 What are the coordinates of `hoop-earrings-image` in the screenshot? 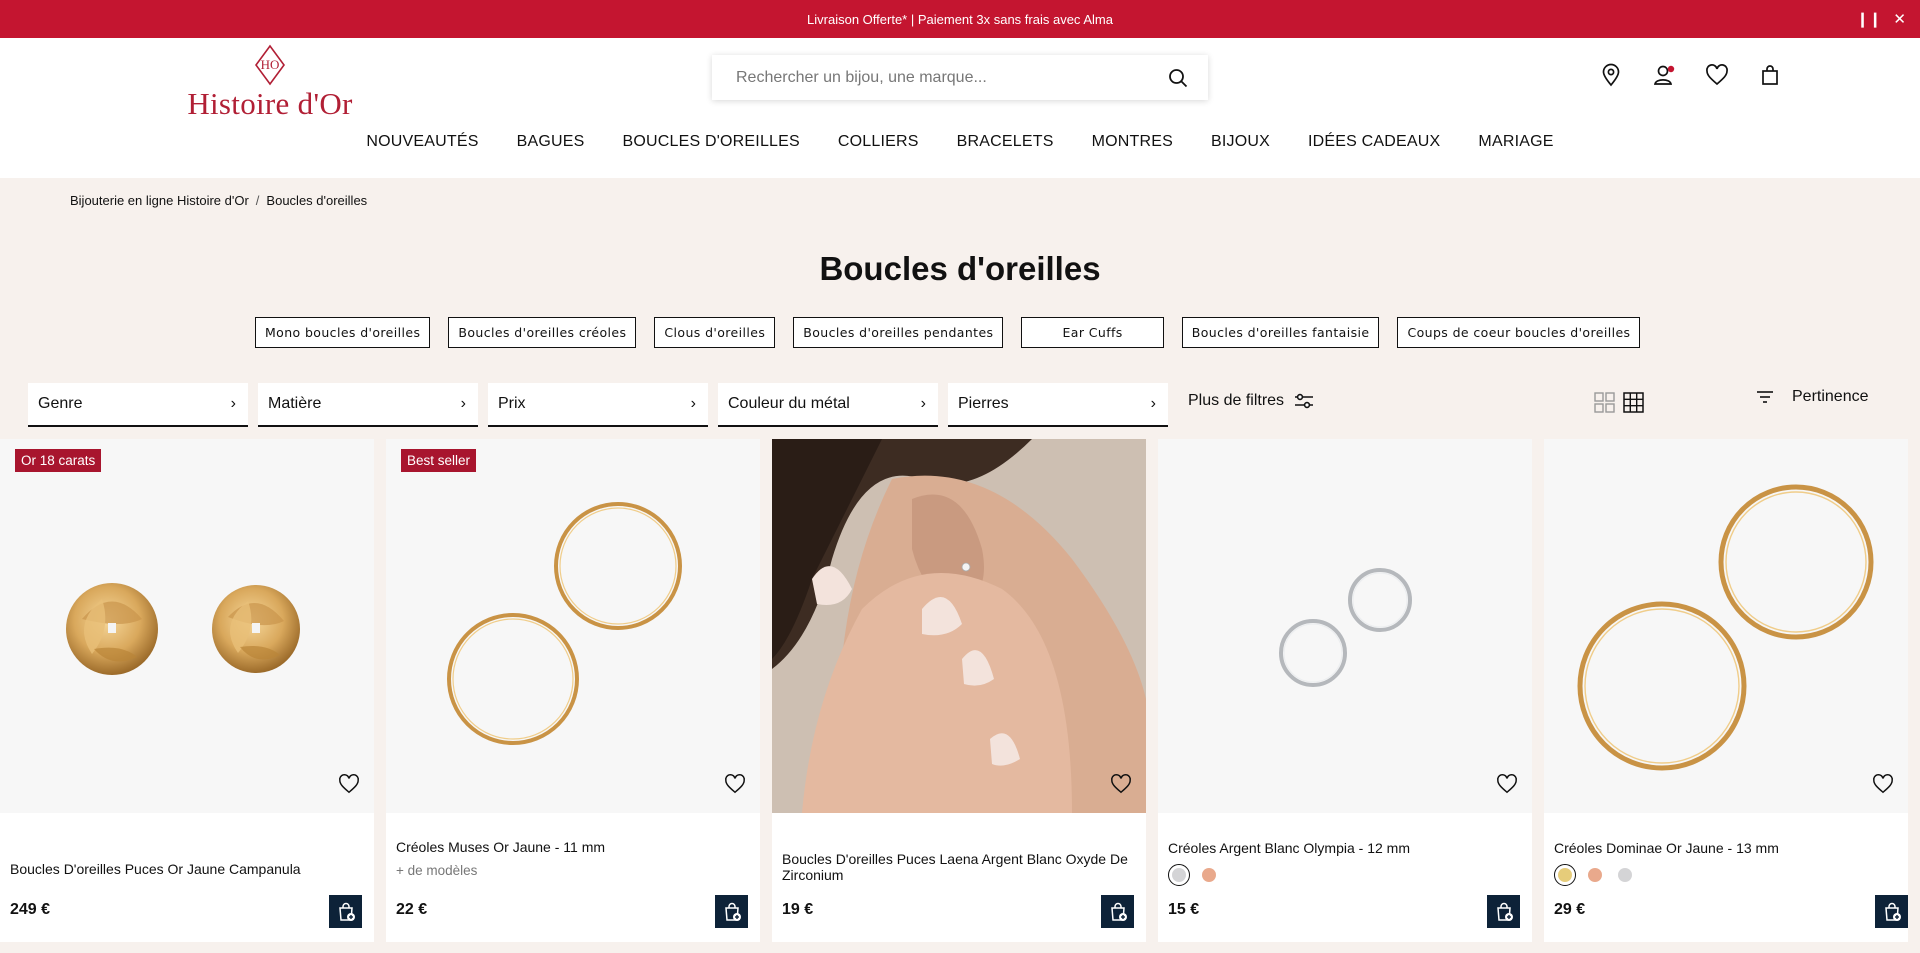 It's located at (564, 623).